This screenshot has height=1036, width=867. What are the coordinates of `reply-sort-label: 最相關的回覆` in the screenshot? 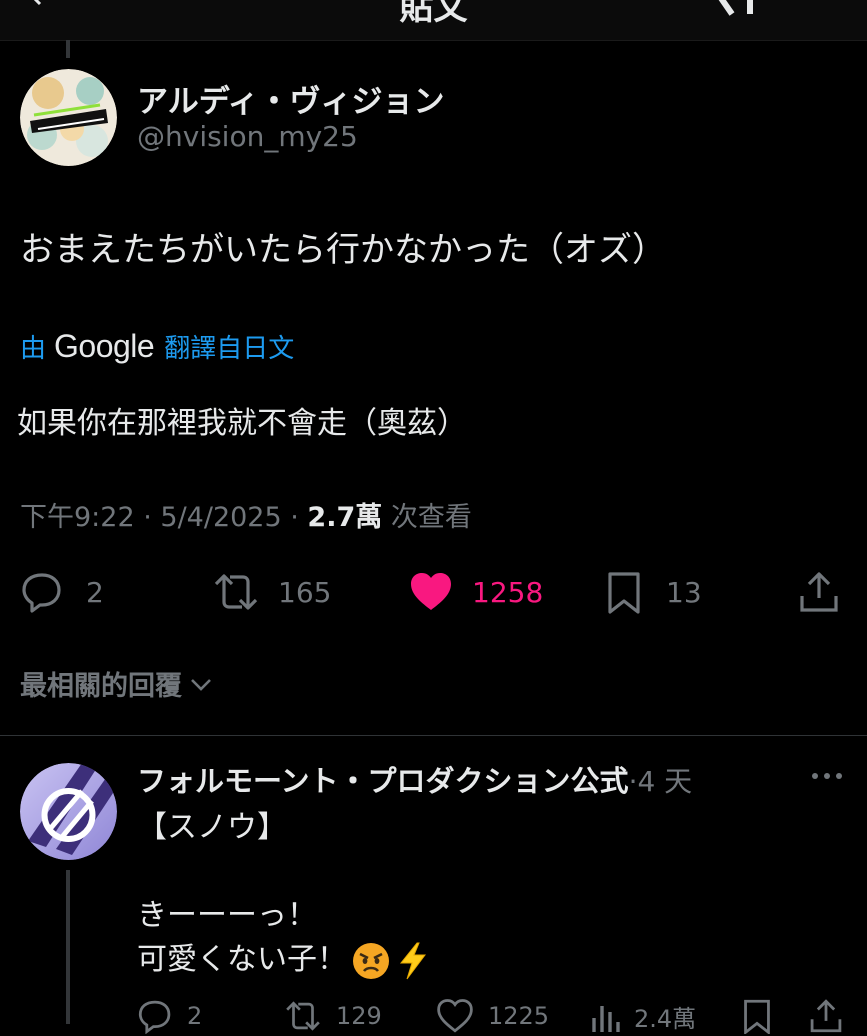 It's located at (101, 686).